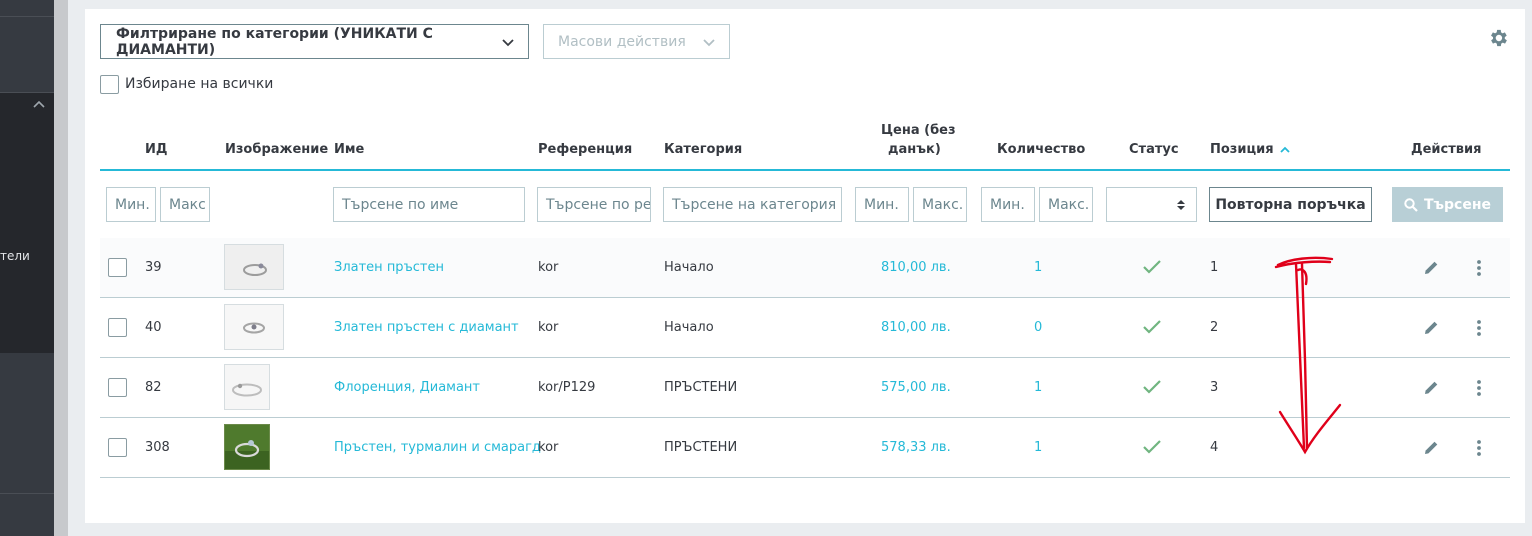  I want to click on header-category: Категория, so click(703, 149).